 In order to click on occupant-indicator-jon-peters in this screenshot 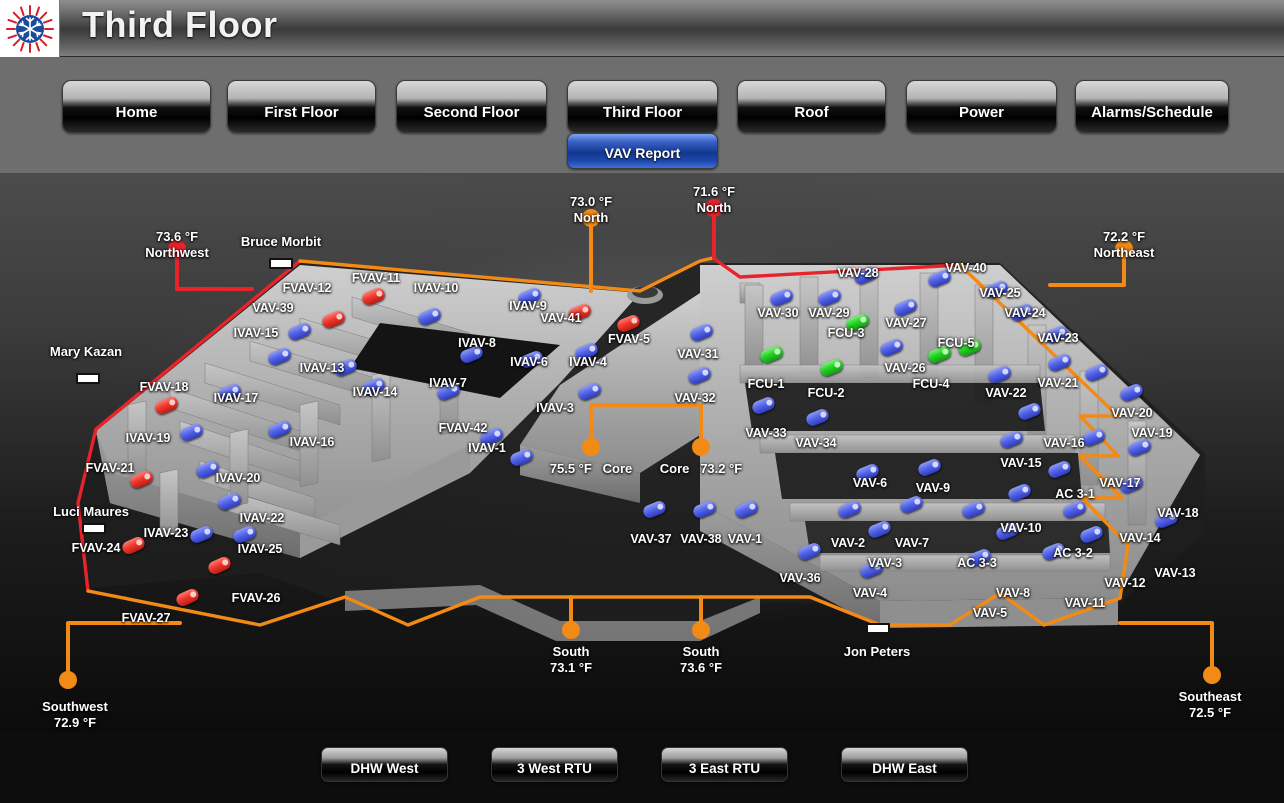, I will do `click(878, 628)`.